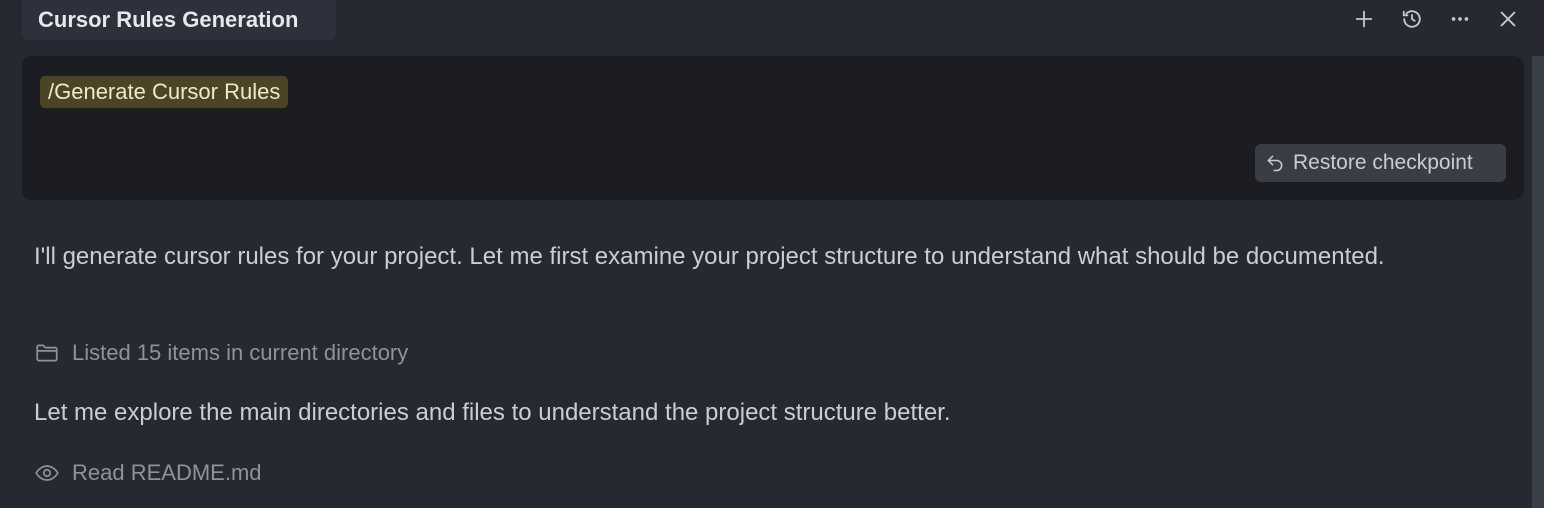 The image size is (1544, 508). I want to click on history-button, so click(1412, 19).